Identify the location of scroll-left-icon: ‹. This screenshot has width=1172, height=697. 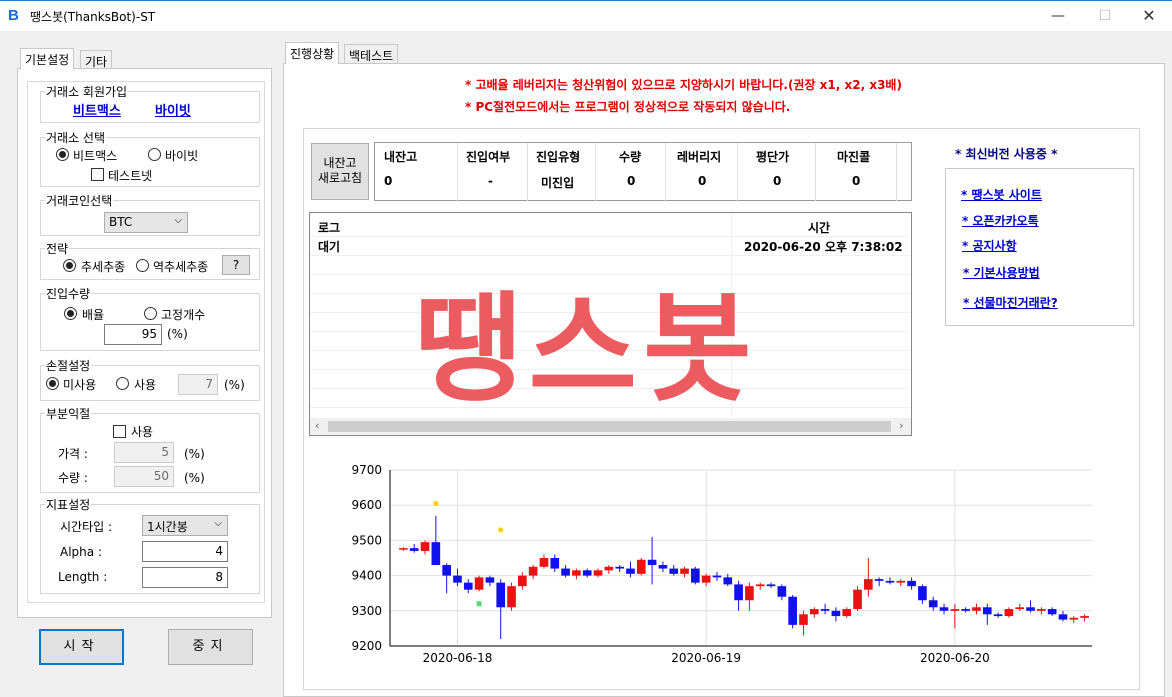
(317, 425).